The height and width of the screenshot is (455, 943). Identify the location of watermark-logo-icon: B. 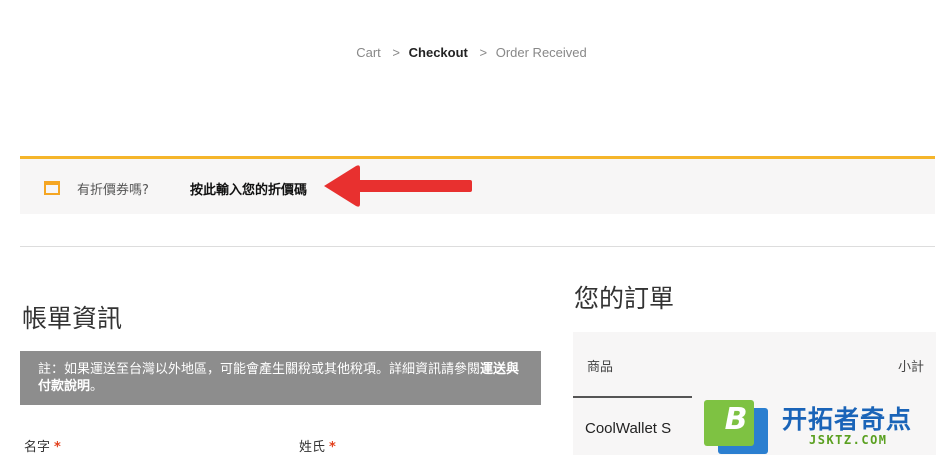
(736, 427).